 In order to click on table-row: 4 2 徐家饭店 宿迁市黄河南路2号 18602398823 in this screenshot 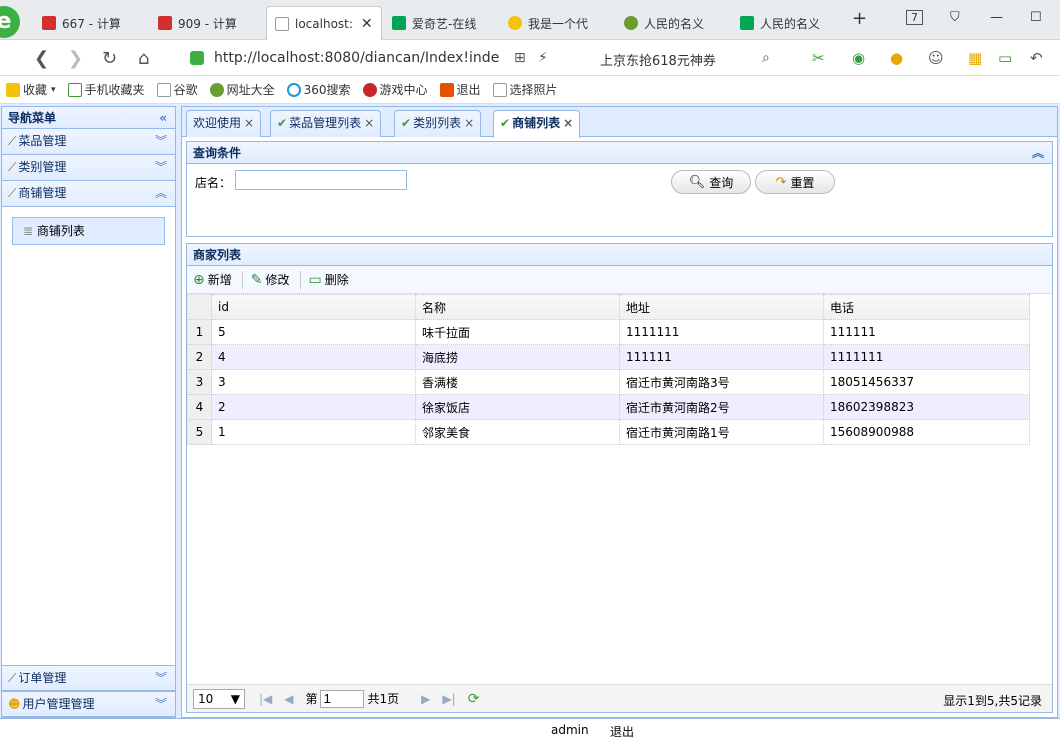, I will do `click(608, 407)`.